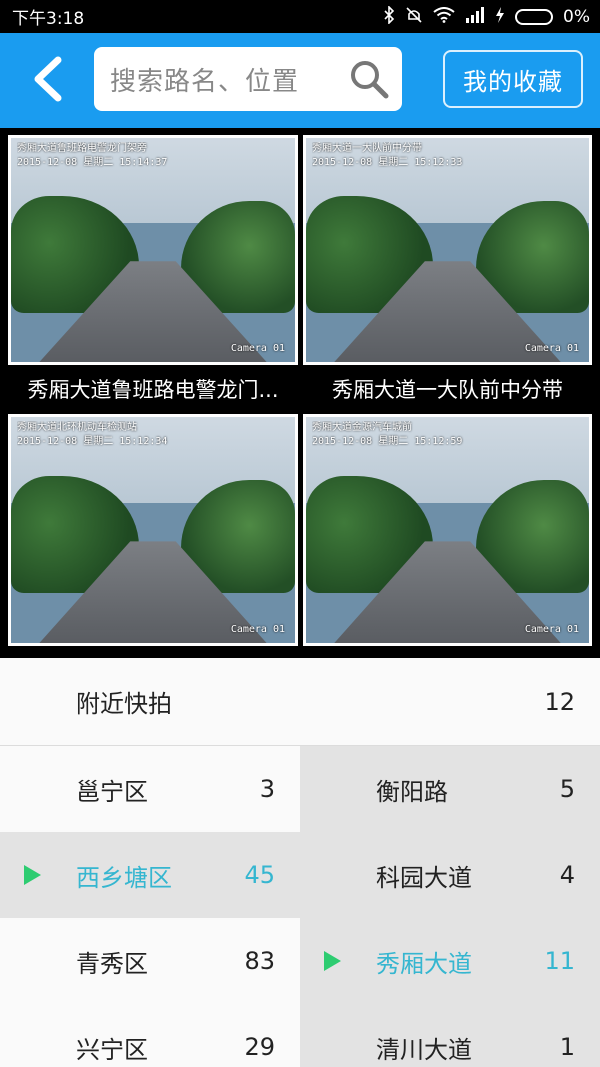 The height and width of the screenshot is (1067, 600). I want to click on camera-timestamp: 秀厢大道北环机动车检测站 2015-12-08 星期二 15:12:34, so click(92, 434).